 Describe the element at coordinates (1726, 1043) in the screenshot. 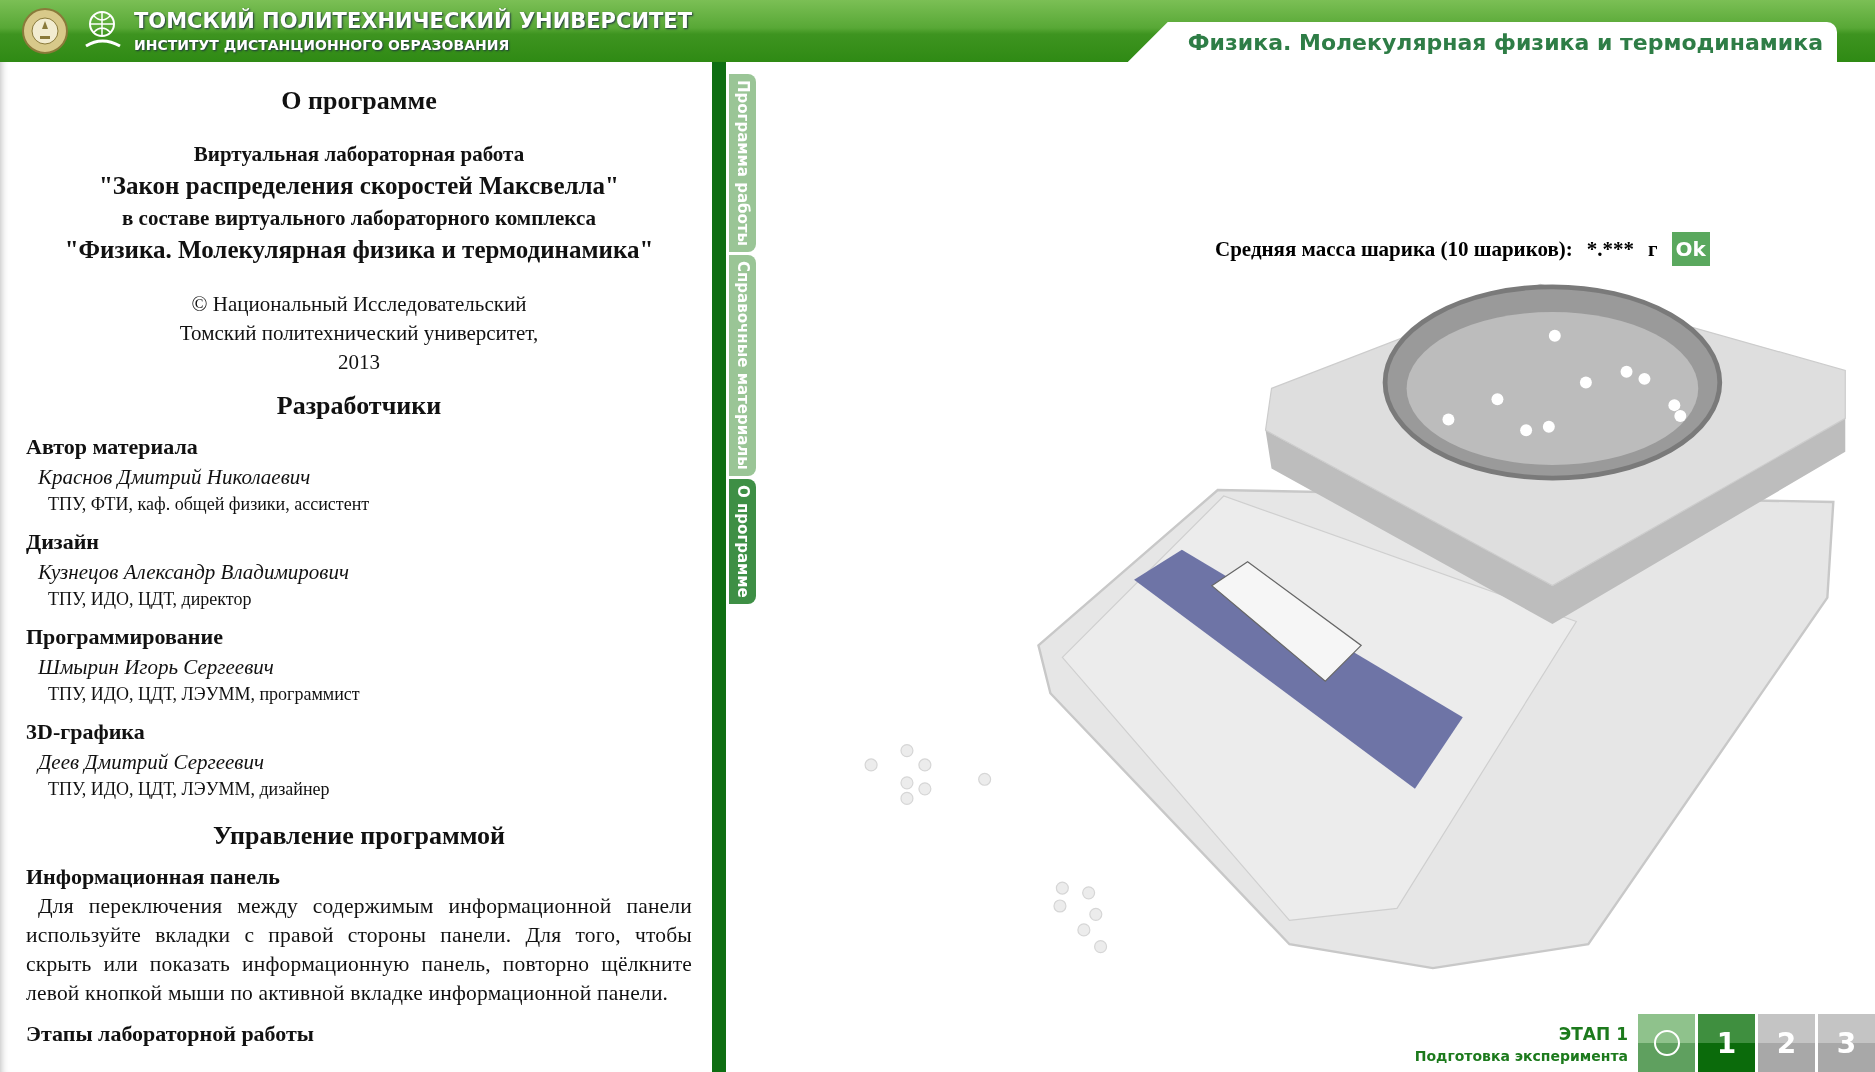

I see `stage-button: 1` at that location.